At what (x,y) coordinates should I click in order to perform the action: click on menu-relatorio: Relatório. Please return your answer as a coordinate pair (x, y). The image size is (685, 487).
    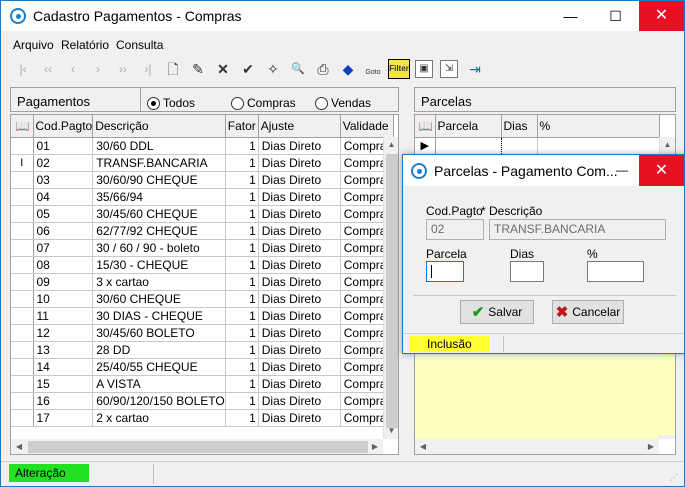
    Looking at the image, I should click on (85, 45).